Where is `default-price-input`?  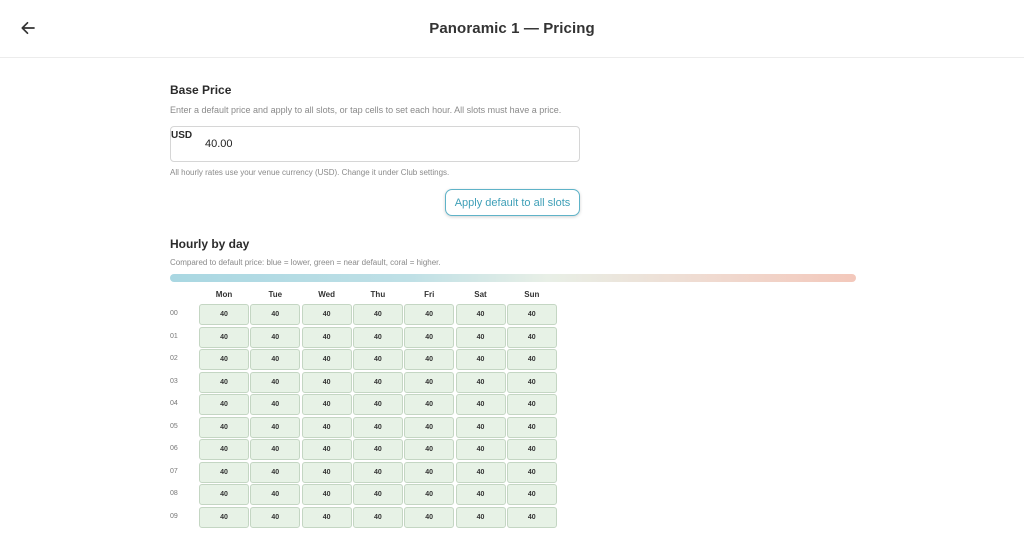 default-price-input is located at coordinates (355, 144).